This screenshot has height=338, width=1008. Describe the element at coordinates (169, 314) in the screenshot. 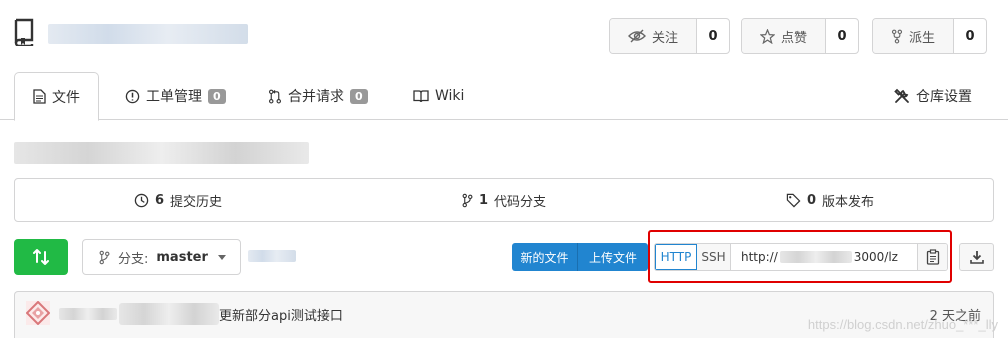

I see `commit-sha-redacted` at that location.